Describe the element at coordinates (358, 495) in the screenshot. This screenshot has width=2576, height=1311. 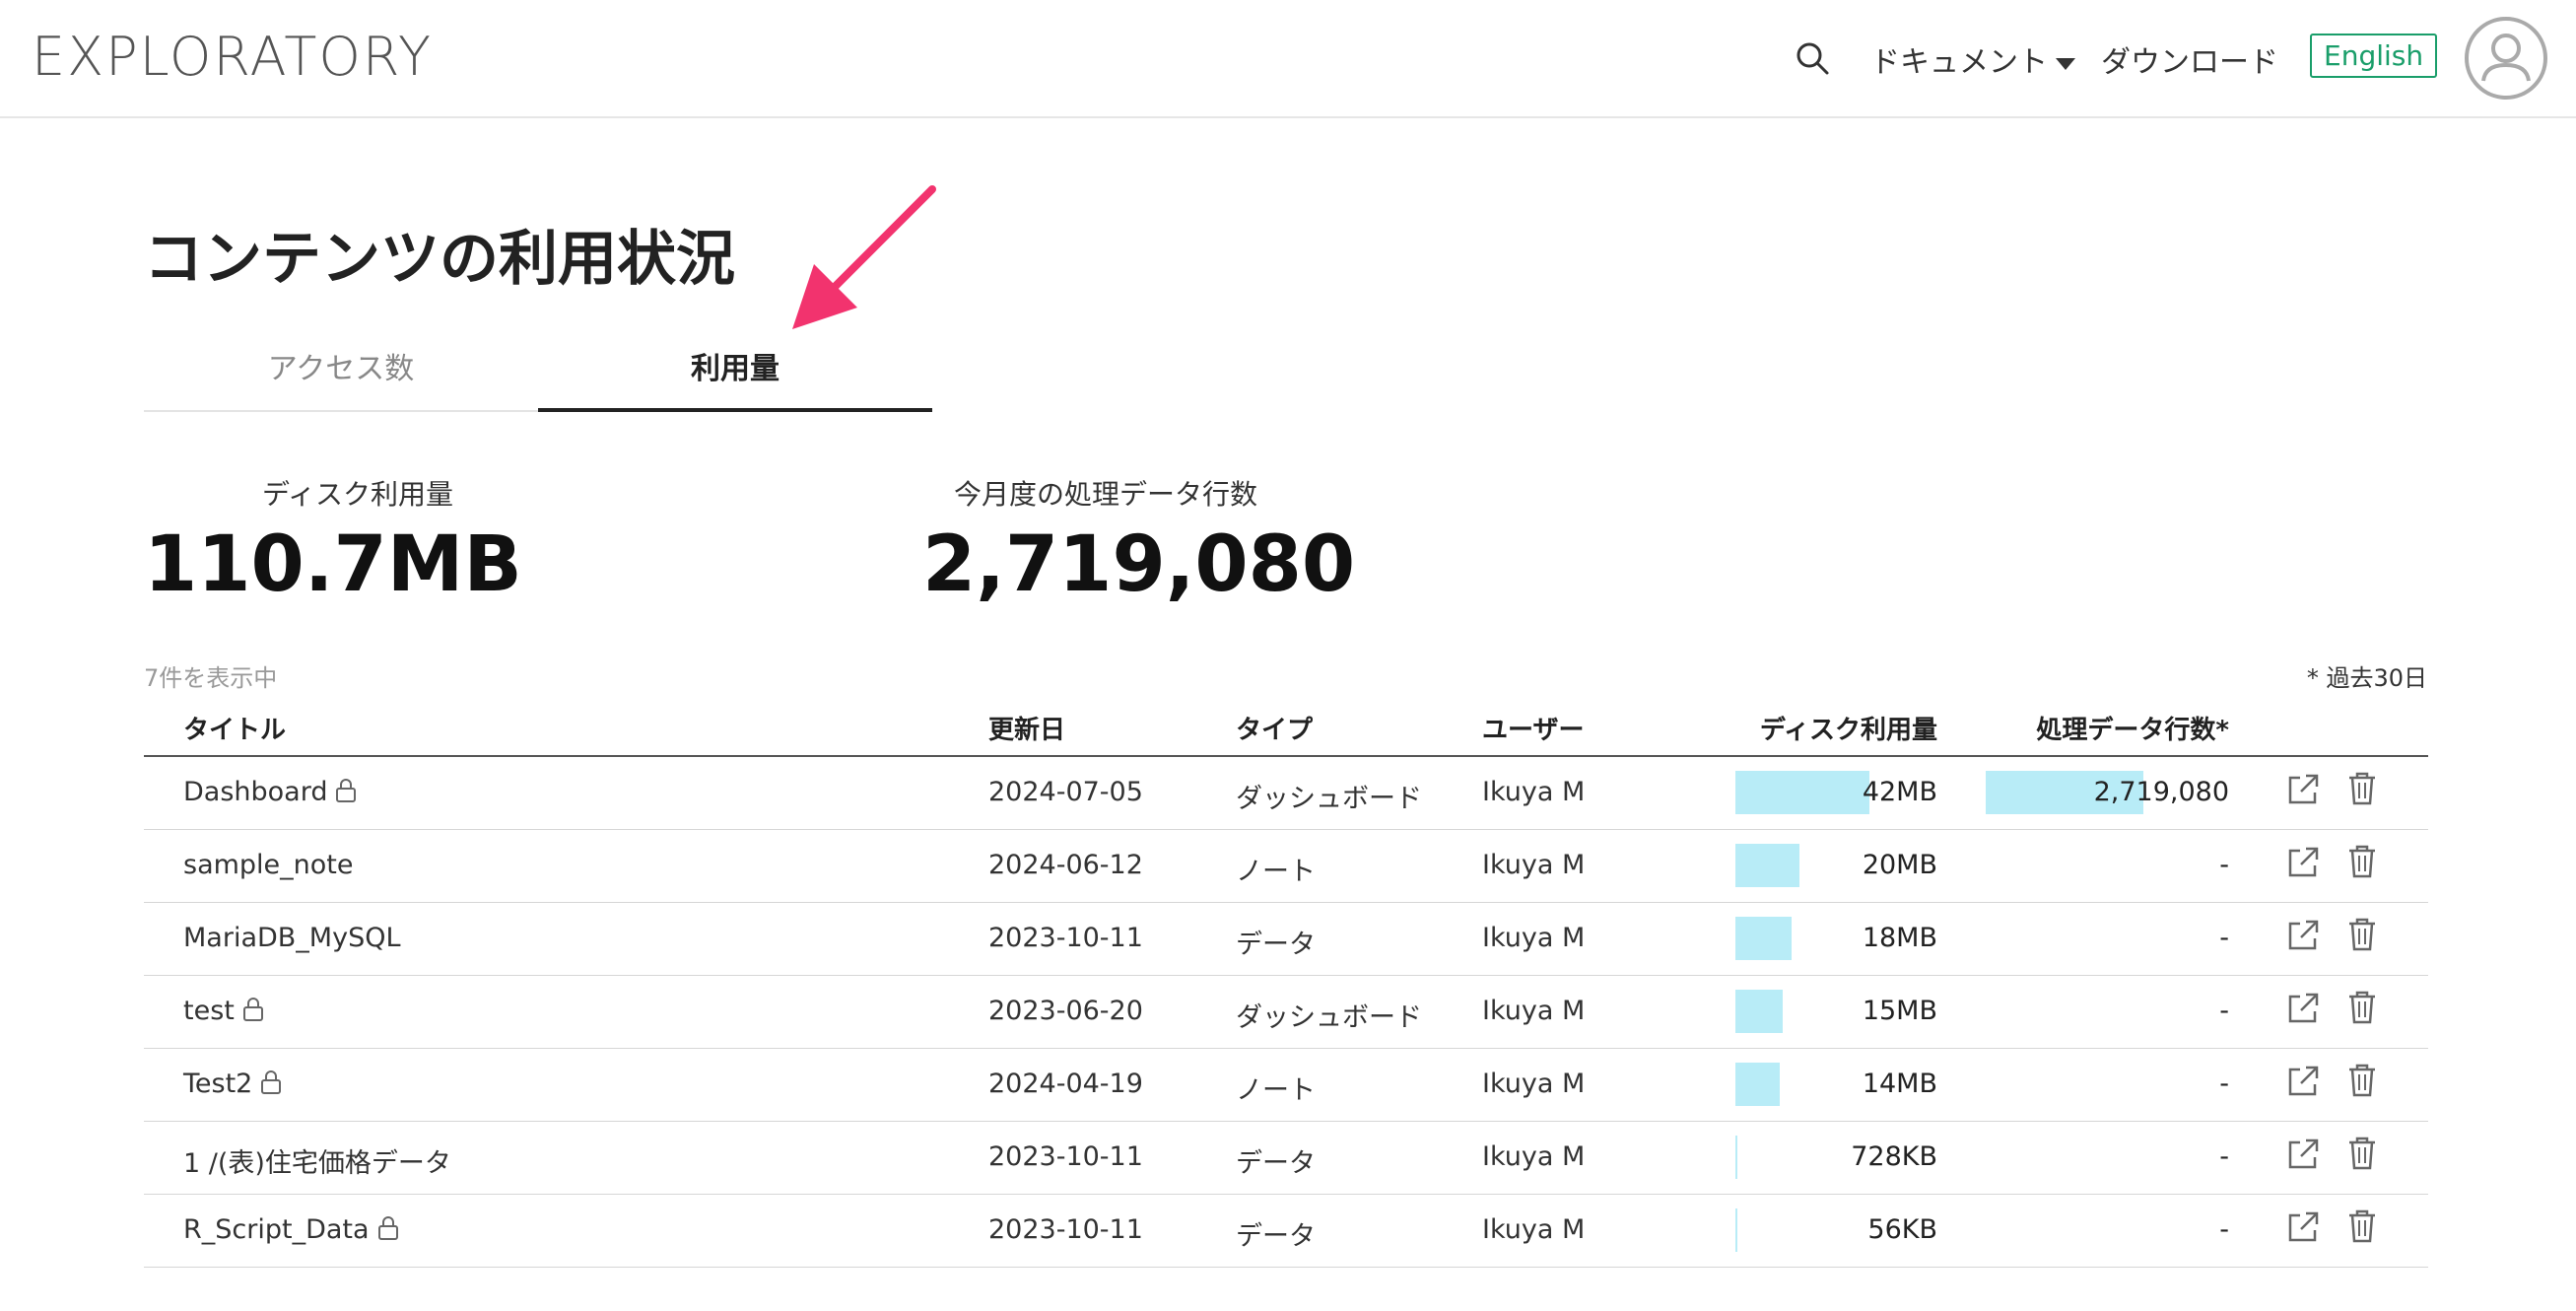
I see `disk-usage-label: ディスク利用量` at that location.